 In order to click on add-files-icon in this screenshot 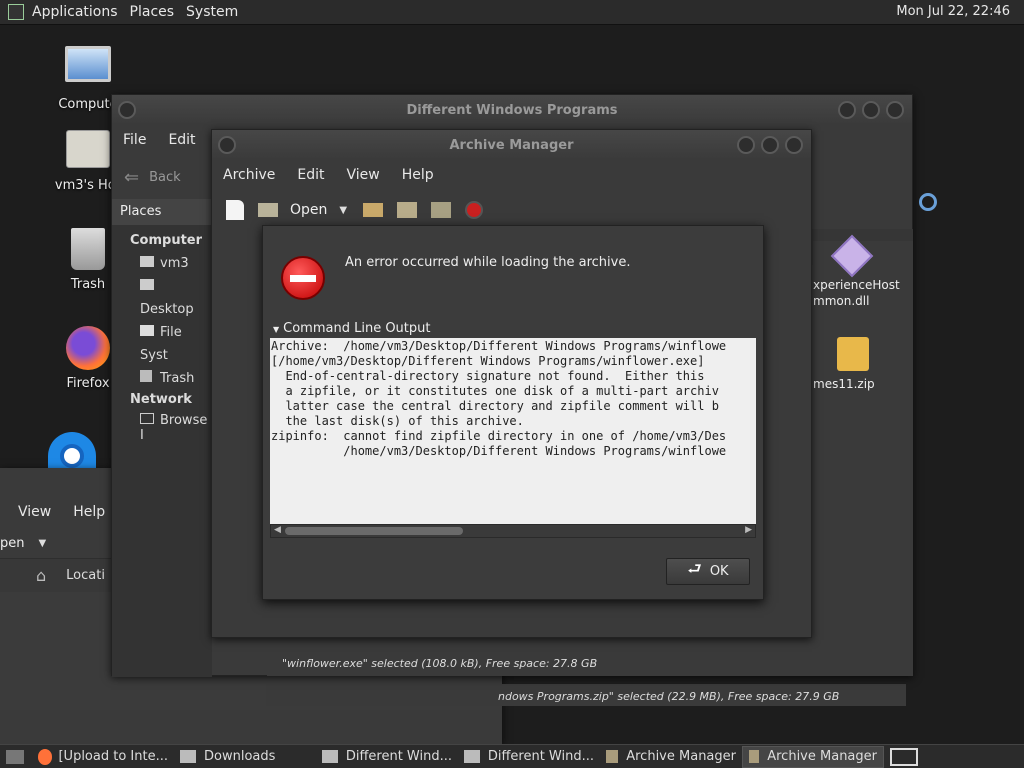, I will do `click(407, 210)`.